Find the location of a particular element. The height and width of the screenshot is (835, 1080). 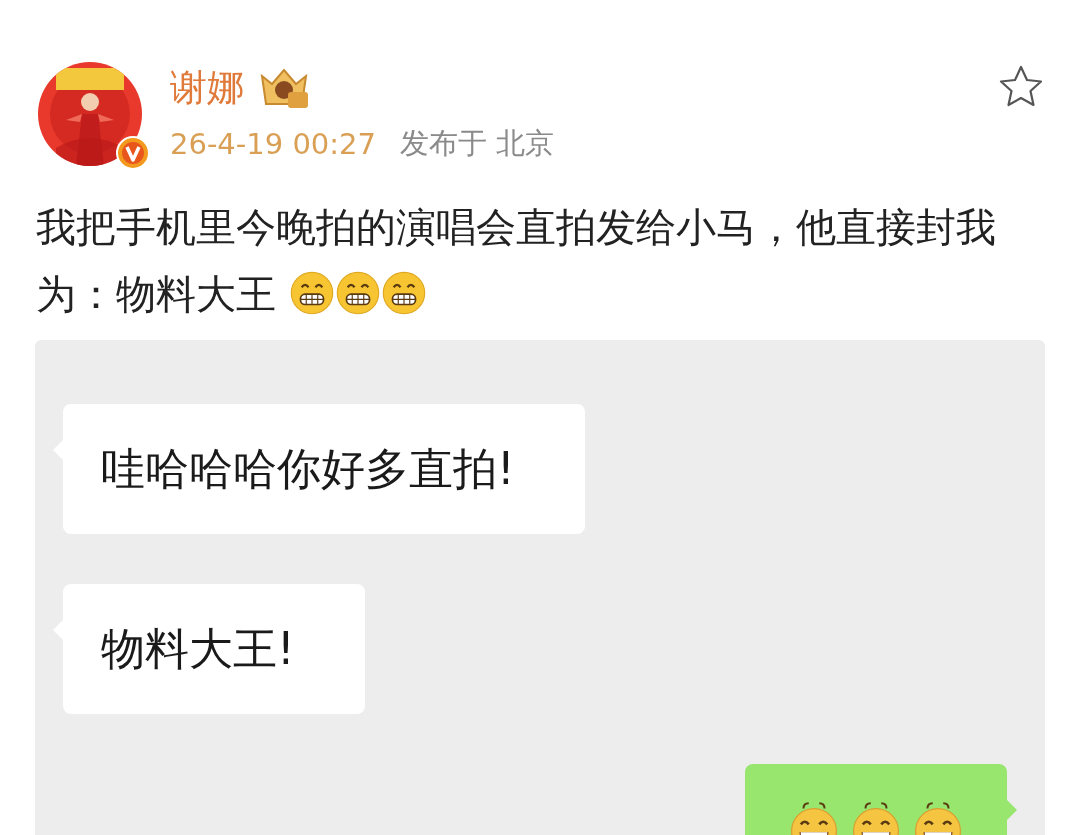

post-location: 发布于 北京 is located at coordinates (477, 143).